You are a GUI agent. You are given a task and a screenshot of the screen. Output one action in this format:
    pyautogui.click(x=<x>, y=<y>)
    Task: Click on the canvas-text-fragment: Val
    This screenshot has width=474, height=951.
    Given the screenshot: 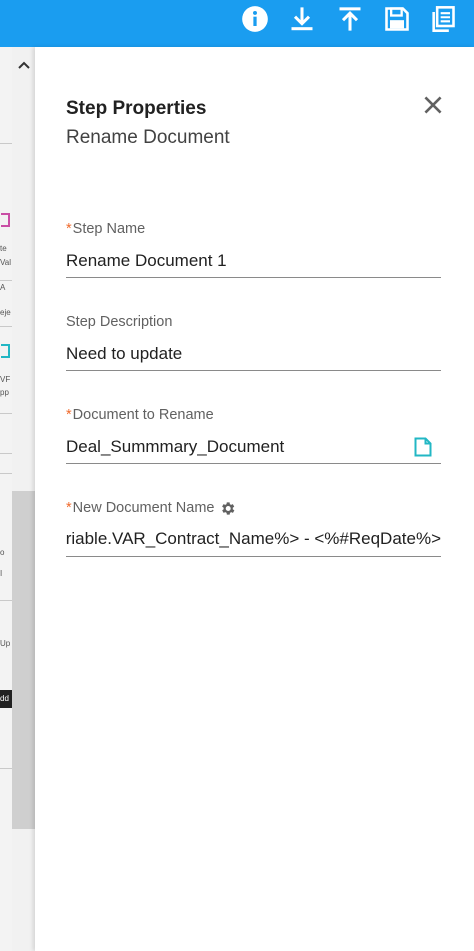 What is the action you would take?
    pyautogui.click(x=5, y=262)
    